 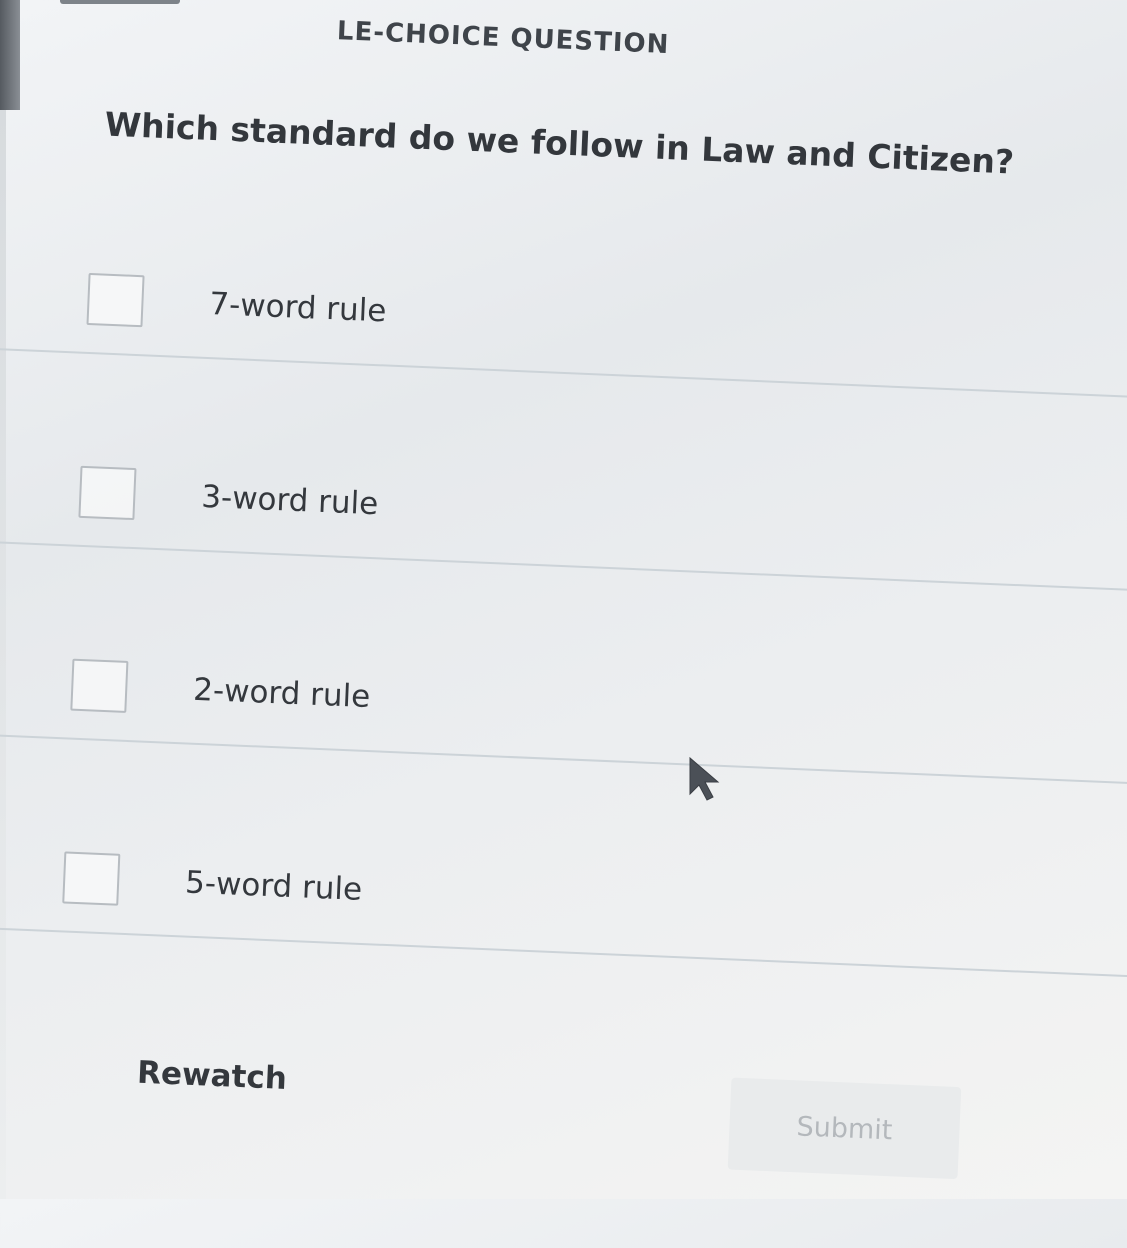 I want to click on option-3-word-rule: 3-word rule, so click(x=602, y=514).